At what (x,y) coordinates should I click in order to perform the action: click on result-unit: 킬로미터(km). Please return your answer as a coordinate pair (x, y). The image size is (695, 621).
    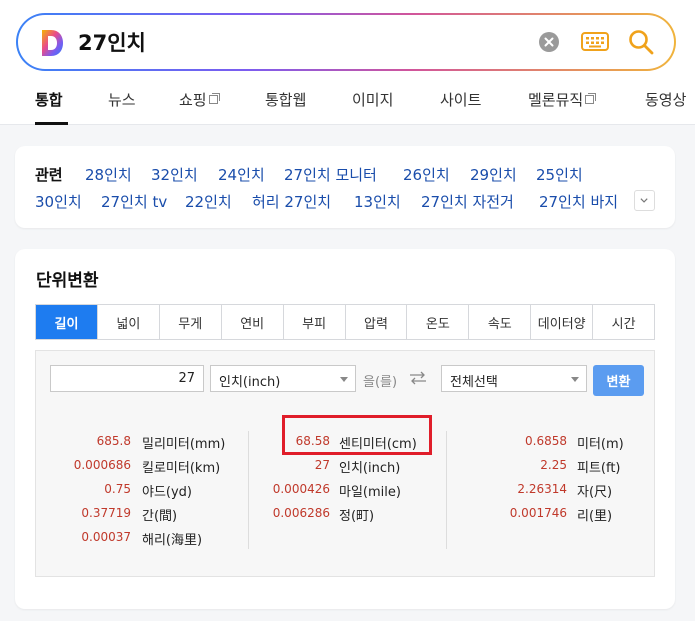
    Looking at the image, I should click on (181, 468).